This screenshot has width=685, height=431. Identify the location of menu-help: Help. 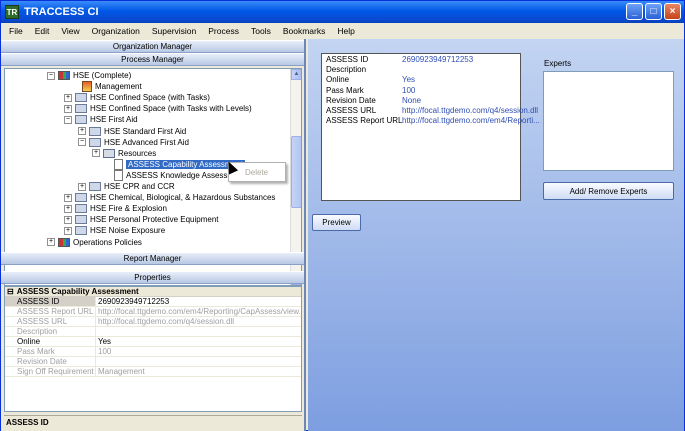
(345, 31).